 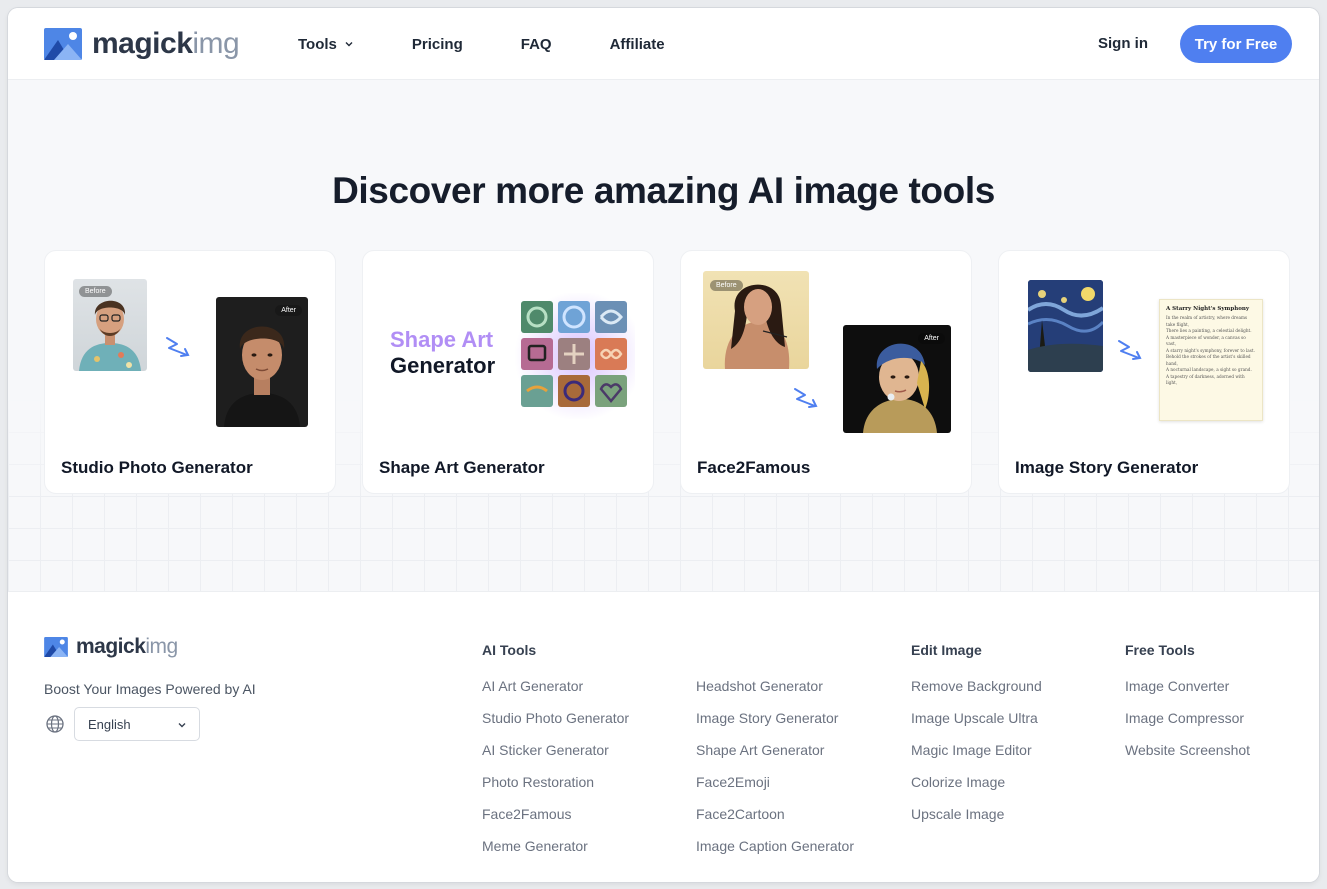 I want to click on card-title: Shape Art Generator, so click(x=462, y=467).